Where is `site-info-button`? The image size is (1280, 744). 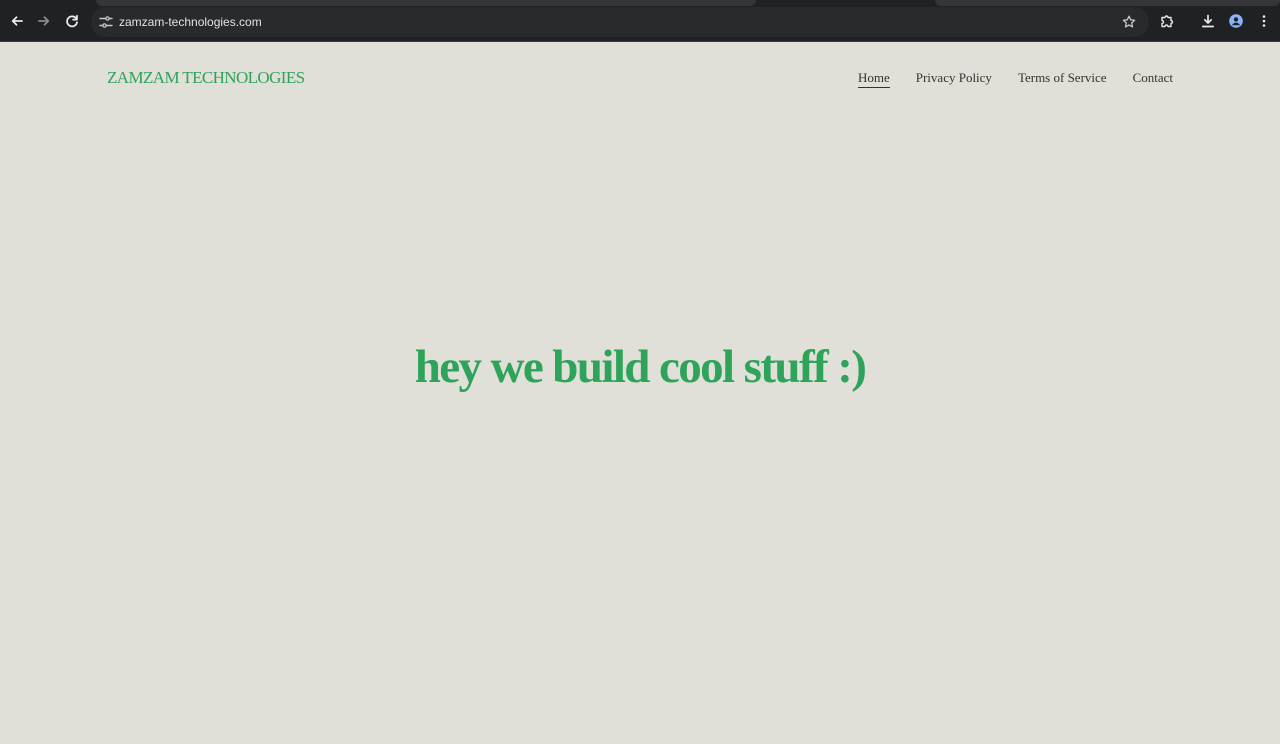 site-info-button is located at coordinates (106, 22).